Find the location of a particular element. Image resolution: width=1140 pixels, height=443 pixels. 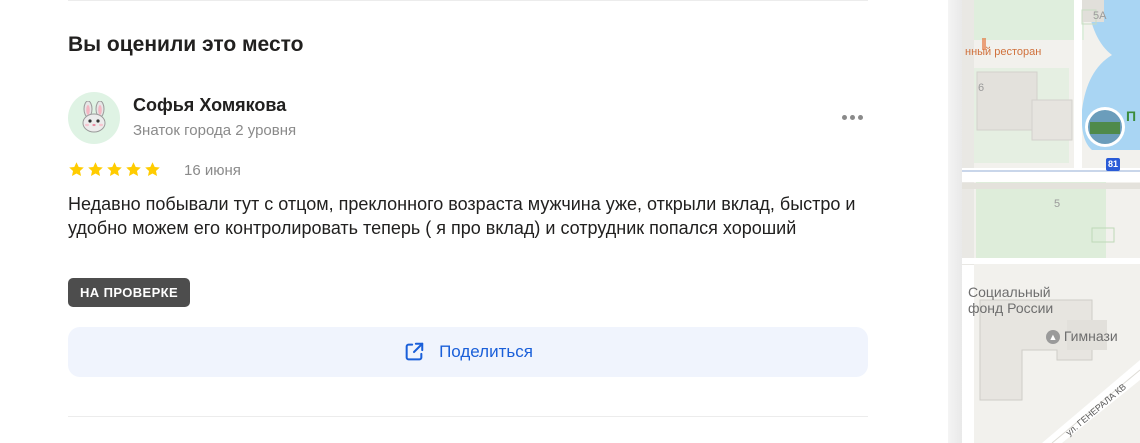

rating-stars is located at coordinates (114, 169).